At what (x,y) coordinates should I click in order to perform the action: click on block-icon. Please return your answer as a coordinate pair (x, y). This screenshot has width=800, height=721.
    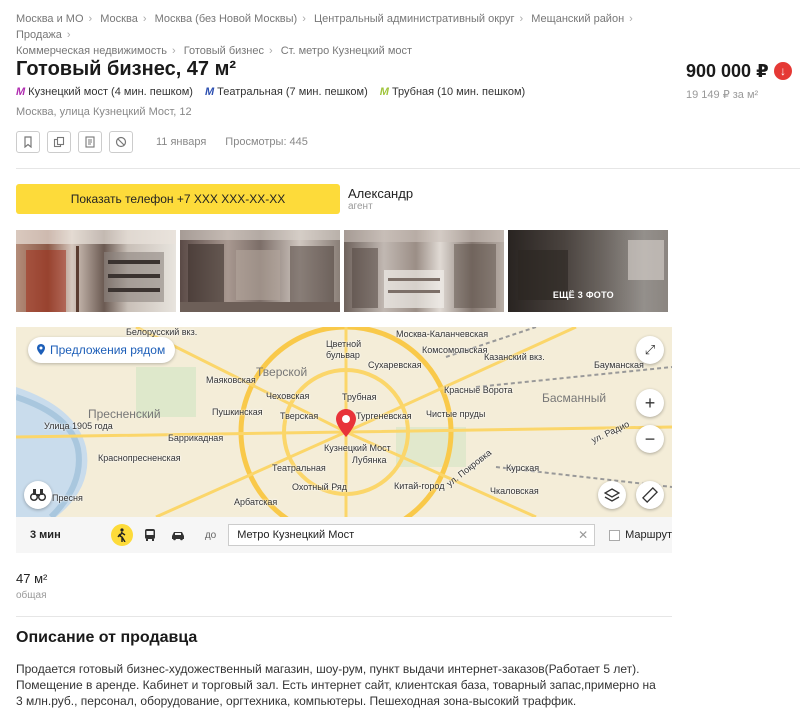
    Looking at the image, I should click on (121, 142).